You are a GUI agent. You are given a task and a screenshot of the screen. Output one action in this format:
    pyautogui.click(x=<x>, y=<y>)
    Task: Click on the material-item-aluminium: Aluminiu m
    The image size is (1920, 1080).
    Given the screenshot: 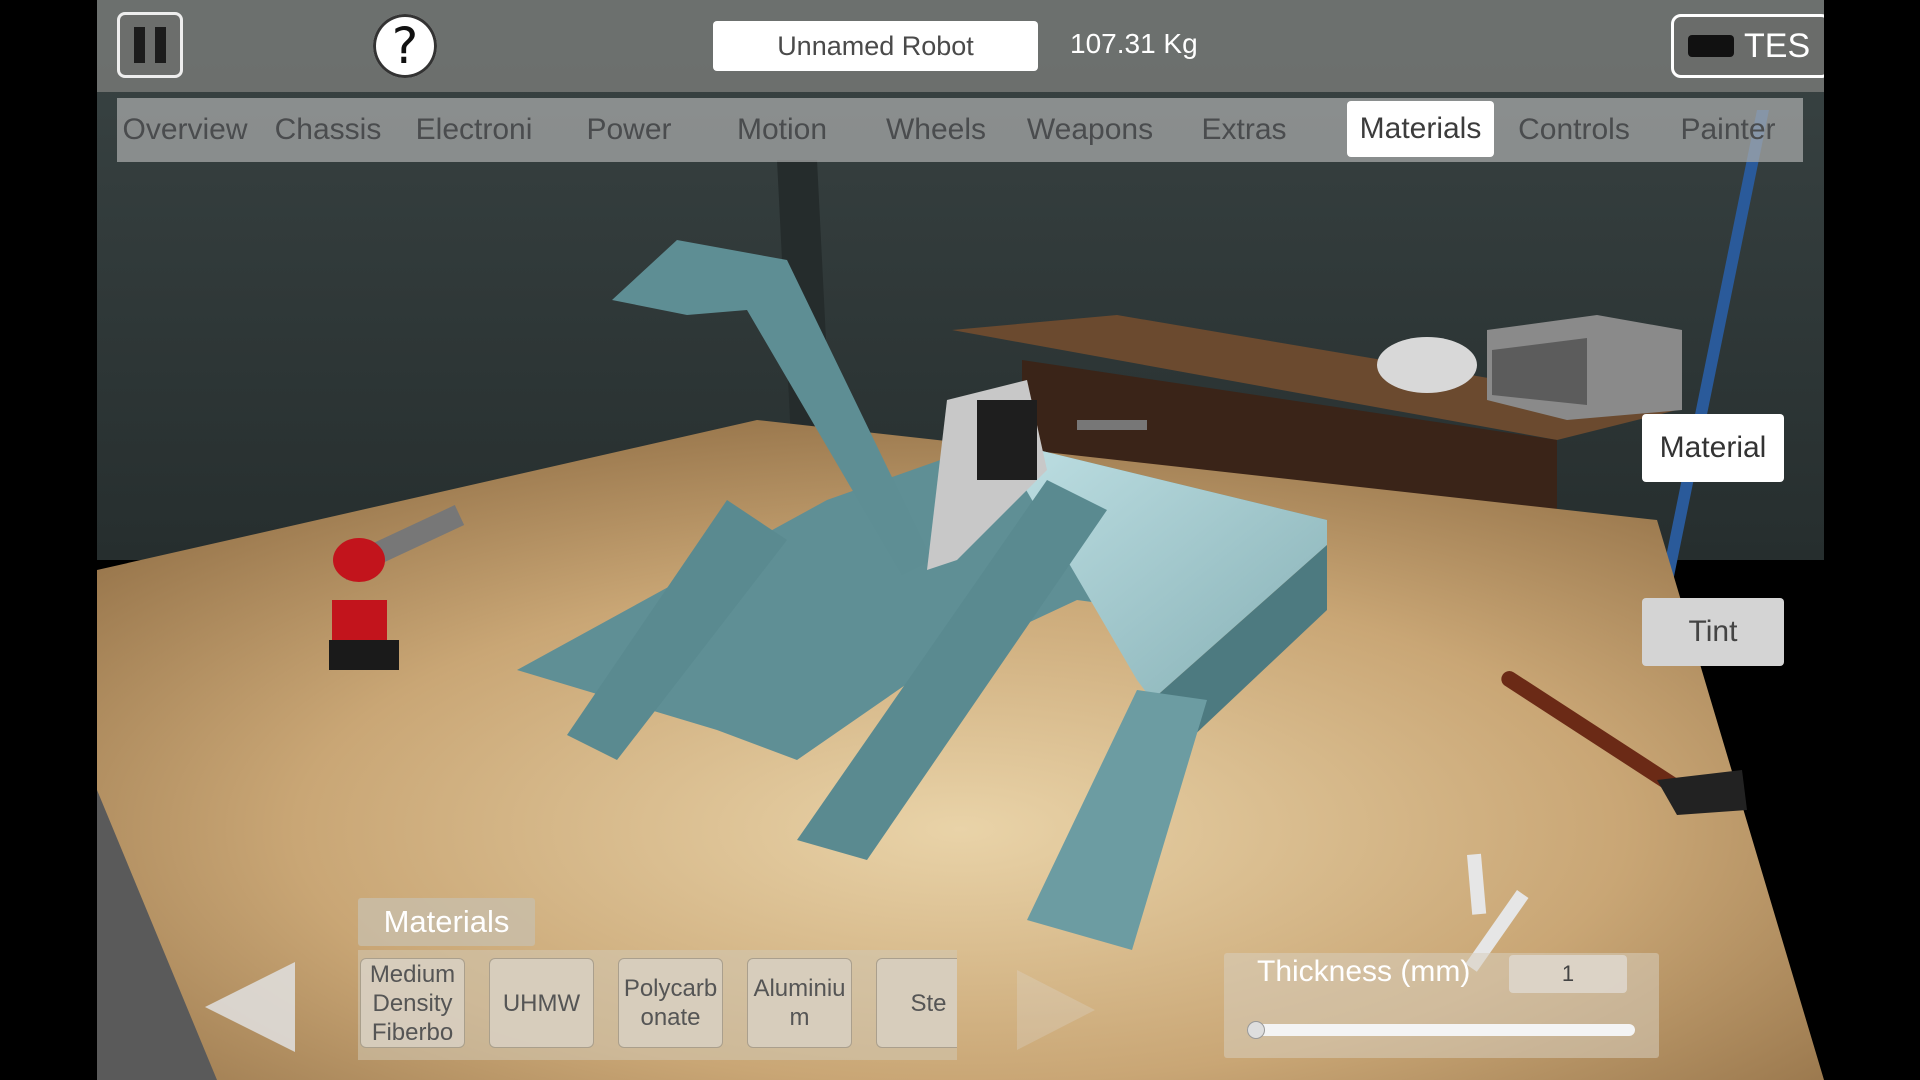 What is the action you would take?
    pyautogui.click(x=799, y=1003)
    